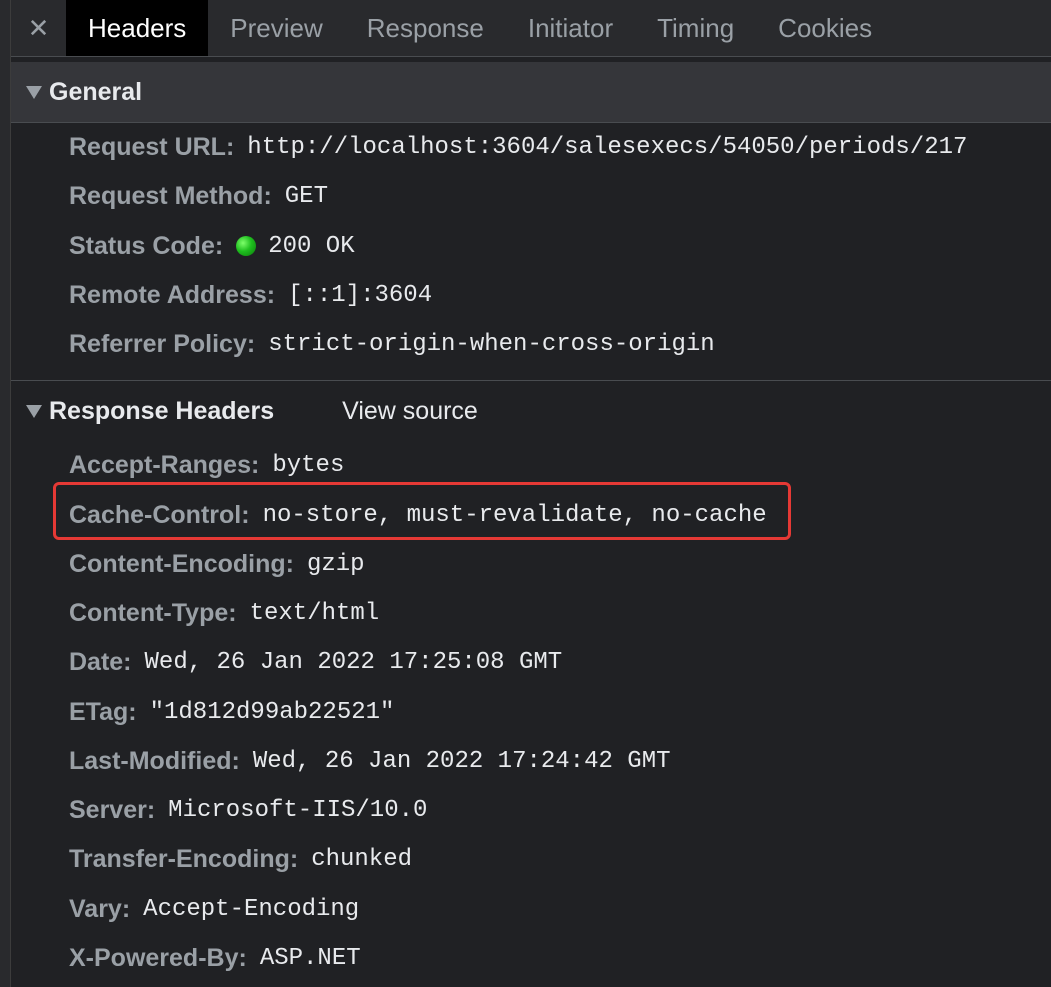 The width and height of the screenshot is (1051, 987). Describe the element at coordinates (311, 246) in the screenshot. I see `header-value: 200 OK` at that location.